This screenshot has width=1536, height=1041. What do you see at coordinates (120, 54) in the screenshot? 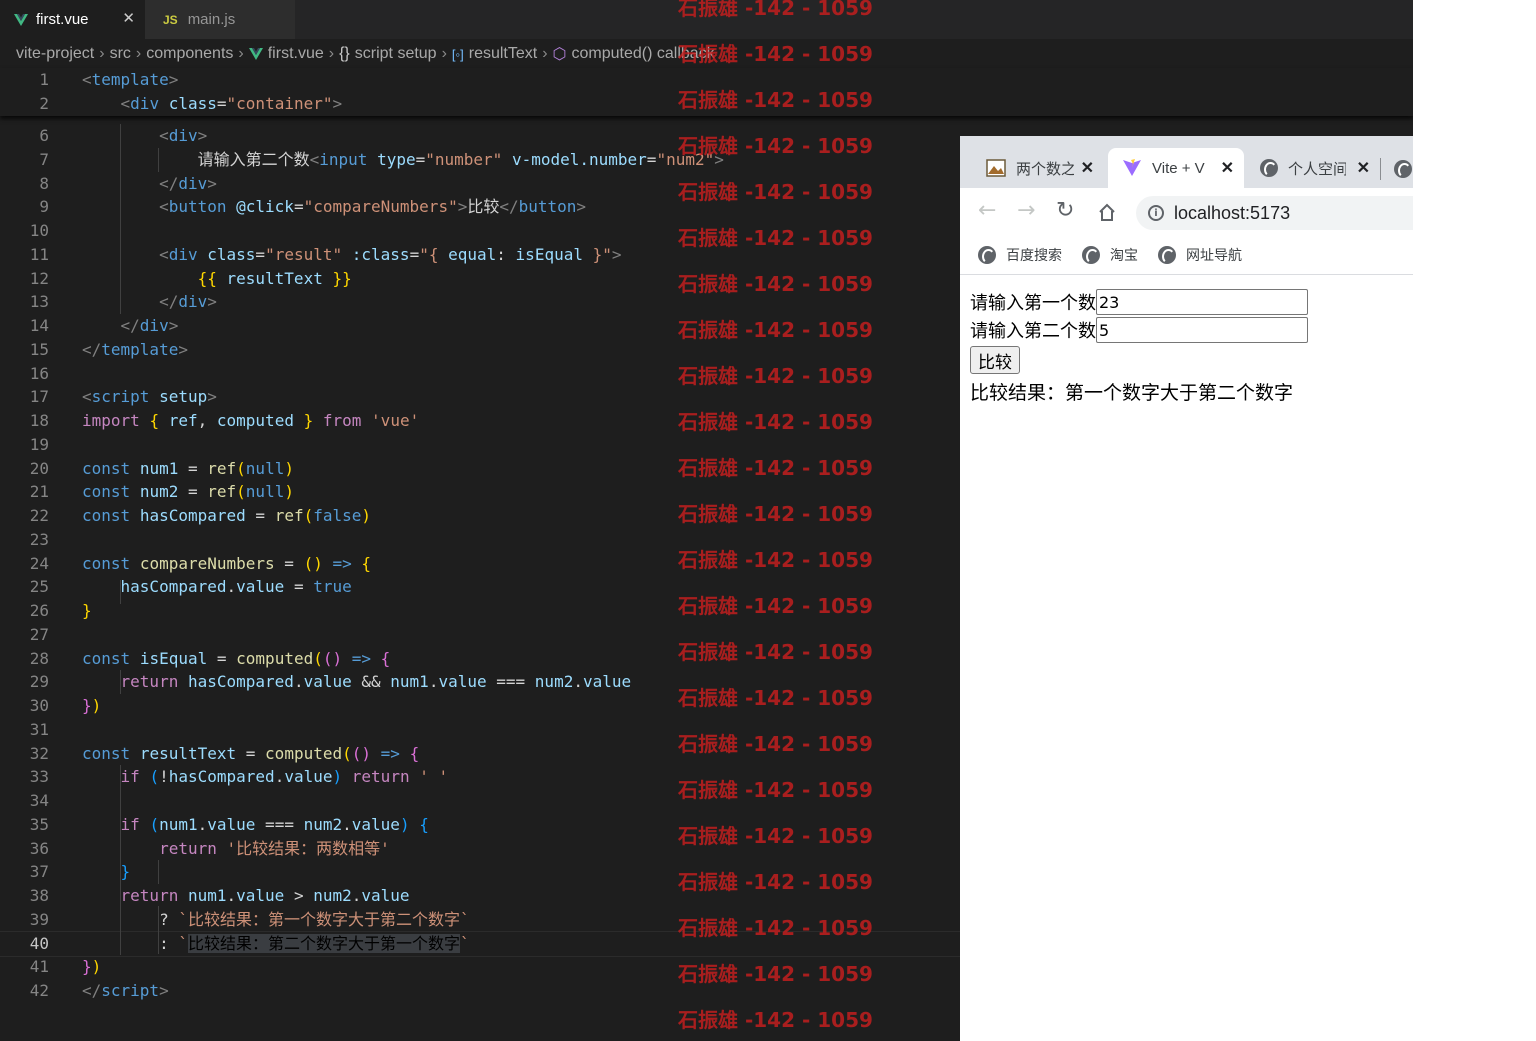
I see `breadcrumb-item: src` at bounding box center [120, 54].